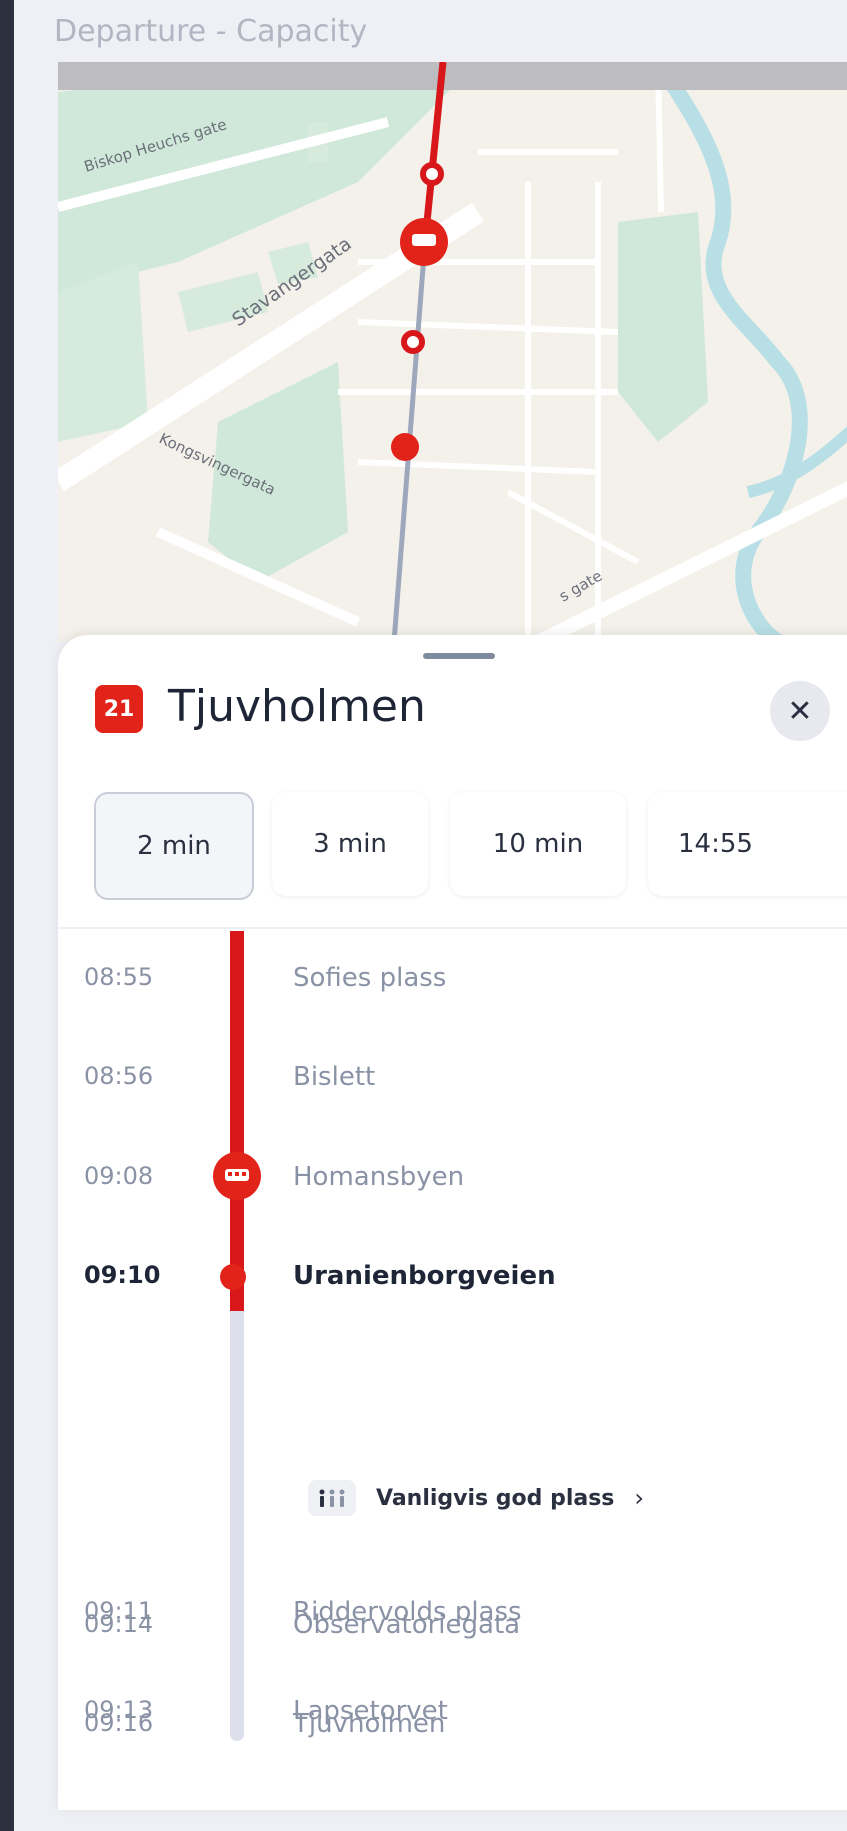 The image size is (847, 1831). What do you see at coordinates (122, 1275) in the screenshot?
I see `stop-time: 09:10` at bounding box center [122, 1275].